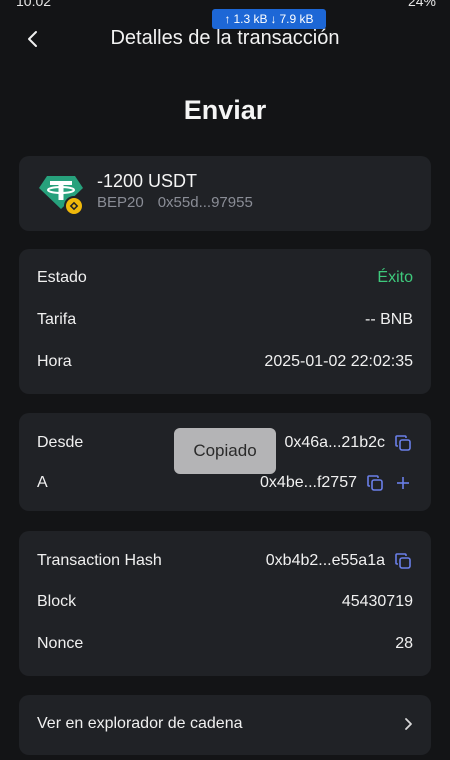 The height and width of the screenshot is (760, 450). Describe the element at coordinates (147, 181) in the screenshot. I see `amount: -1200 USDT` at that location.